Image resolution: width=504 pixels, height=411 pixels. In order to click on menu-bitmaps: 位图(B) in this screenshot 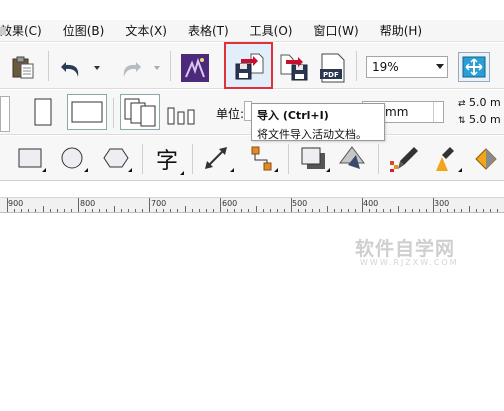, I will do `click(84, 30)`.